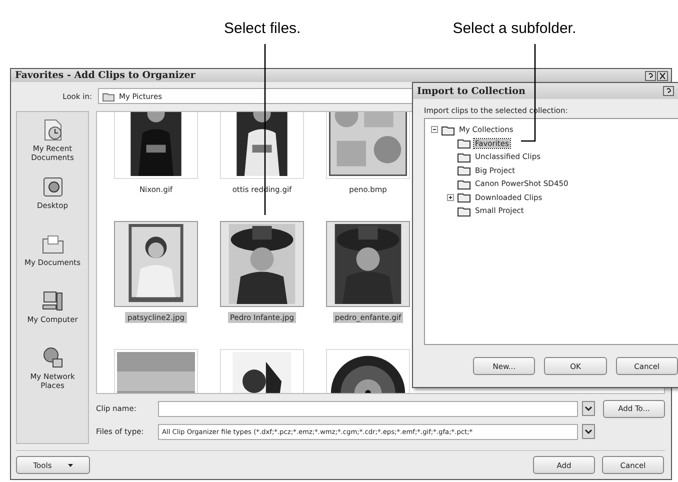  Describe the element at coordinates (52, 301) in the screenshot. I see `computer-icon` at that location.